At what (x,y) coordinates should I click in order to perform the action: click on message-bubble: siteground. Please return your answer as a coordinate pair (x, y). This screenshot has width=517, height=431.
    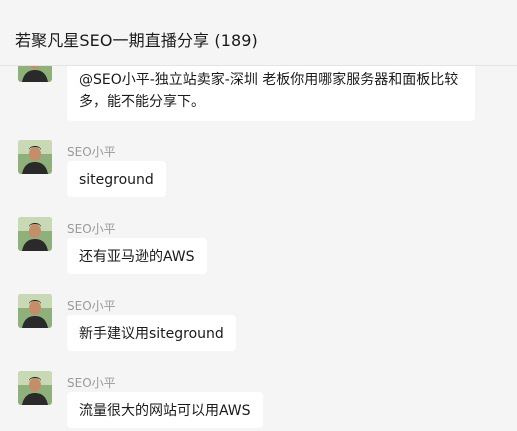
    Looking at the image, I should click on (116, 179).